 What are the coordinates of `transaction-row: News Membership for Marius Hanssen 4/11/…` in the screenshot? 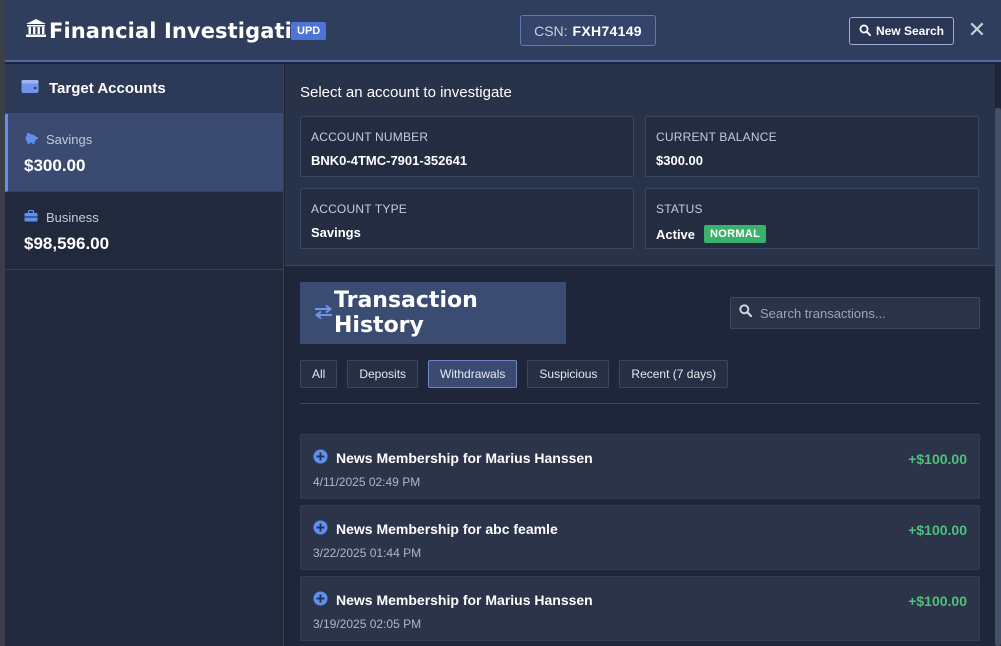 It's located at (640, 466).